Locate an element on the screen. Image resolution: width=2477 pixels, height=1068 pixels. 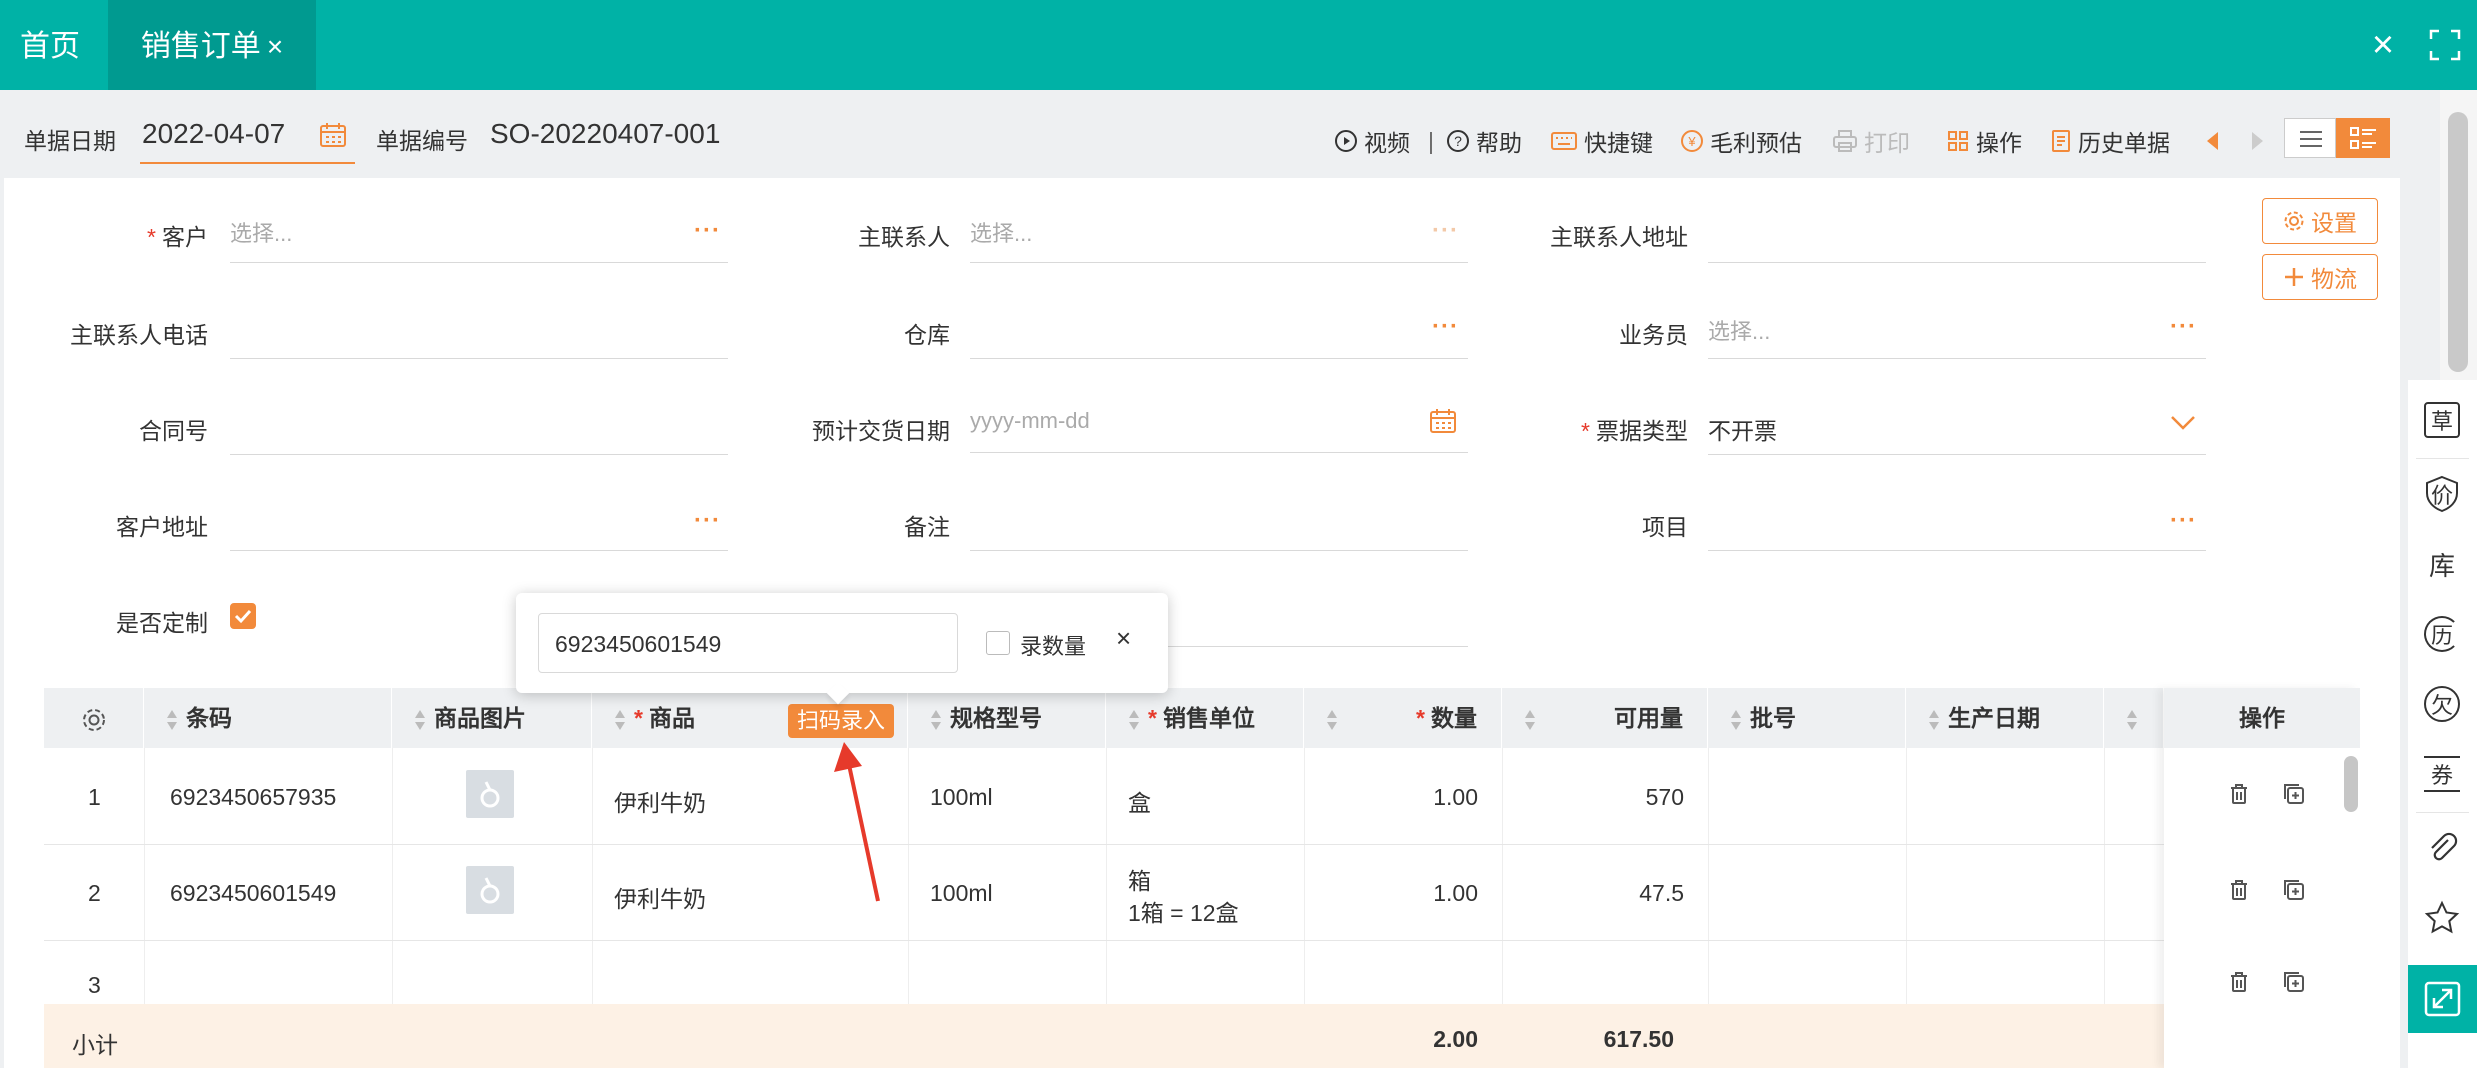
tab-close-icon: × is located at coordinates (275, 46).